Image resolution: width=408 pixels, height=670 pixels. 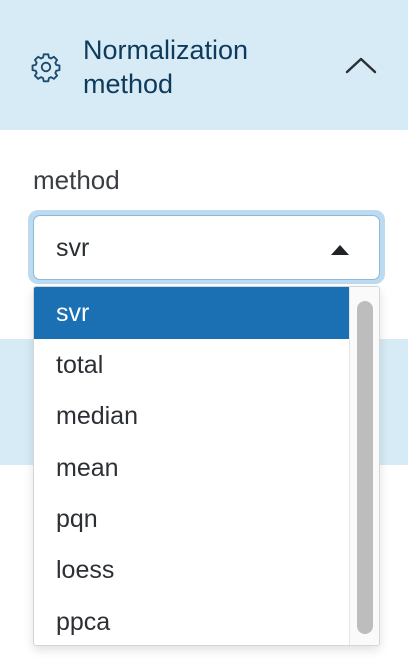 I want to click on option-svr: svr, so click(x=192, y=313).